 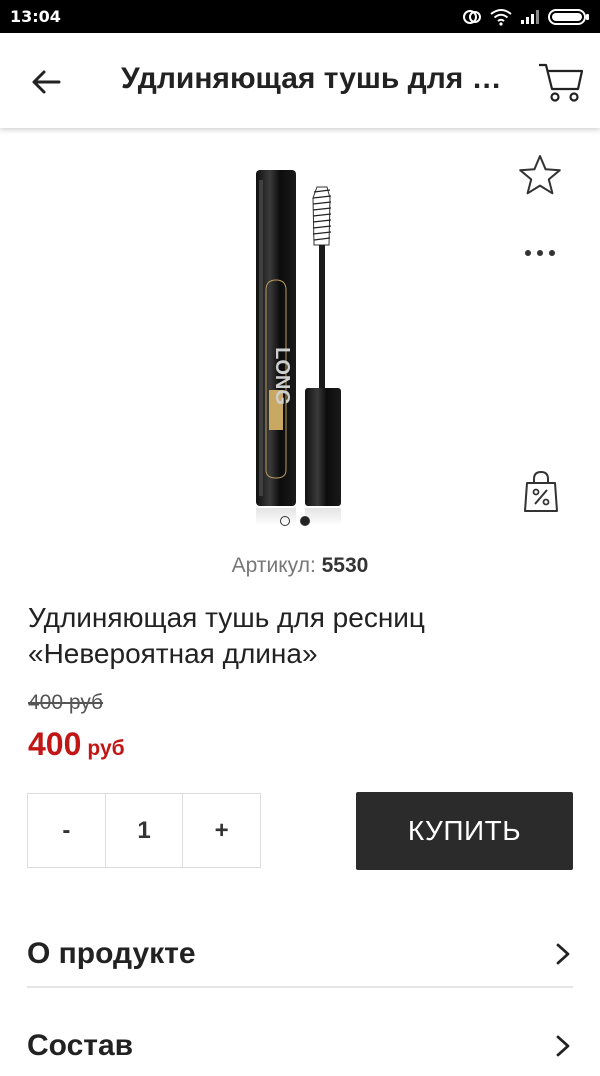 I want to click on status-bar: 13:04, so click(x=300, y=16).